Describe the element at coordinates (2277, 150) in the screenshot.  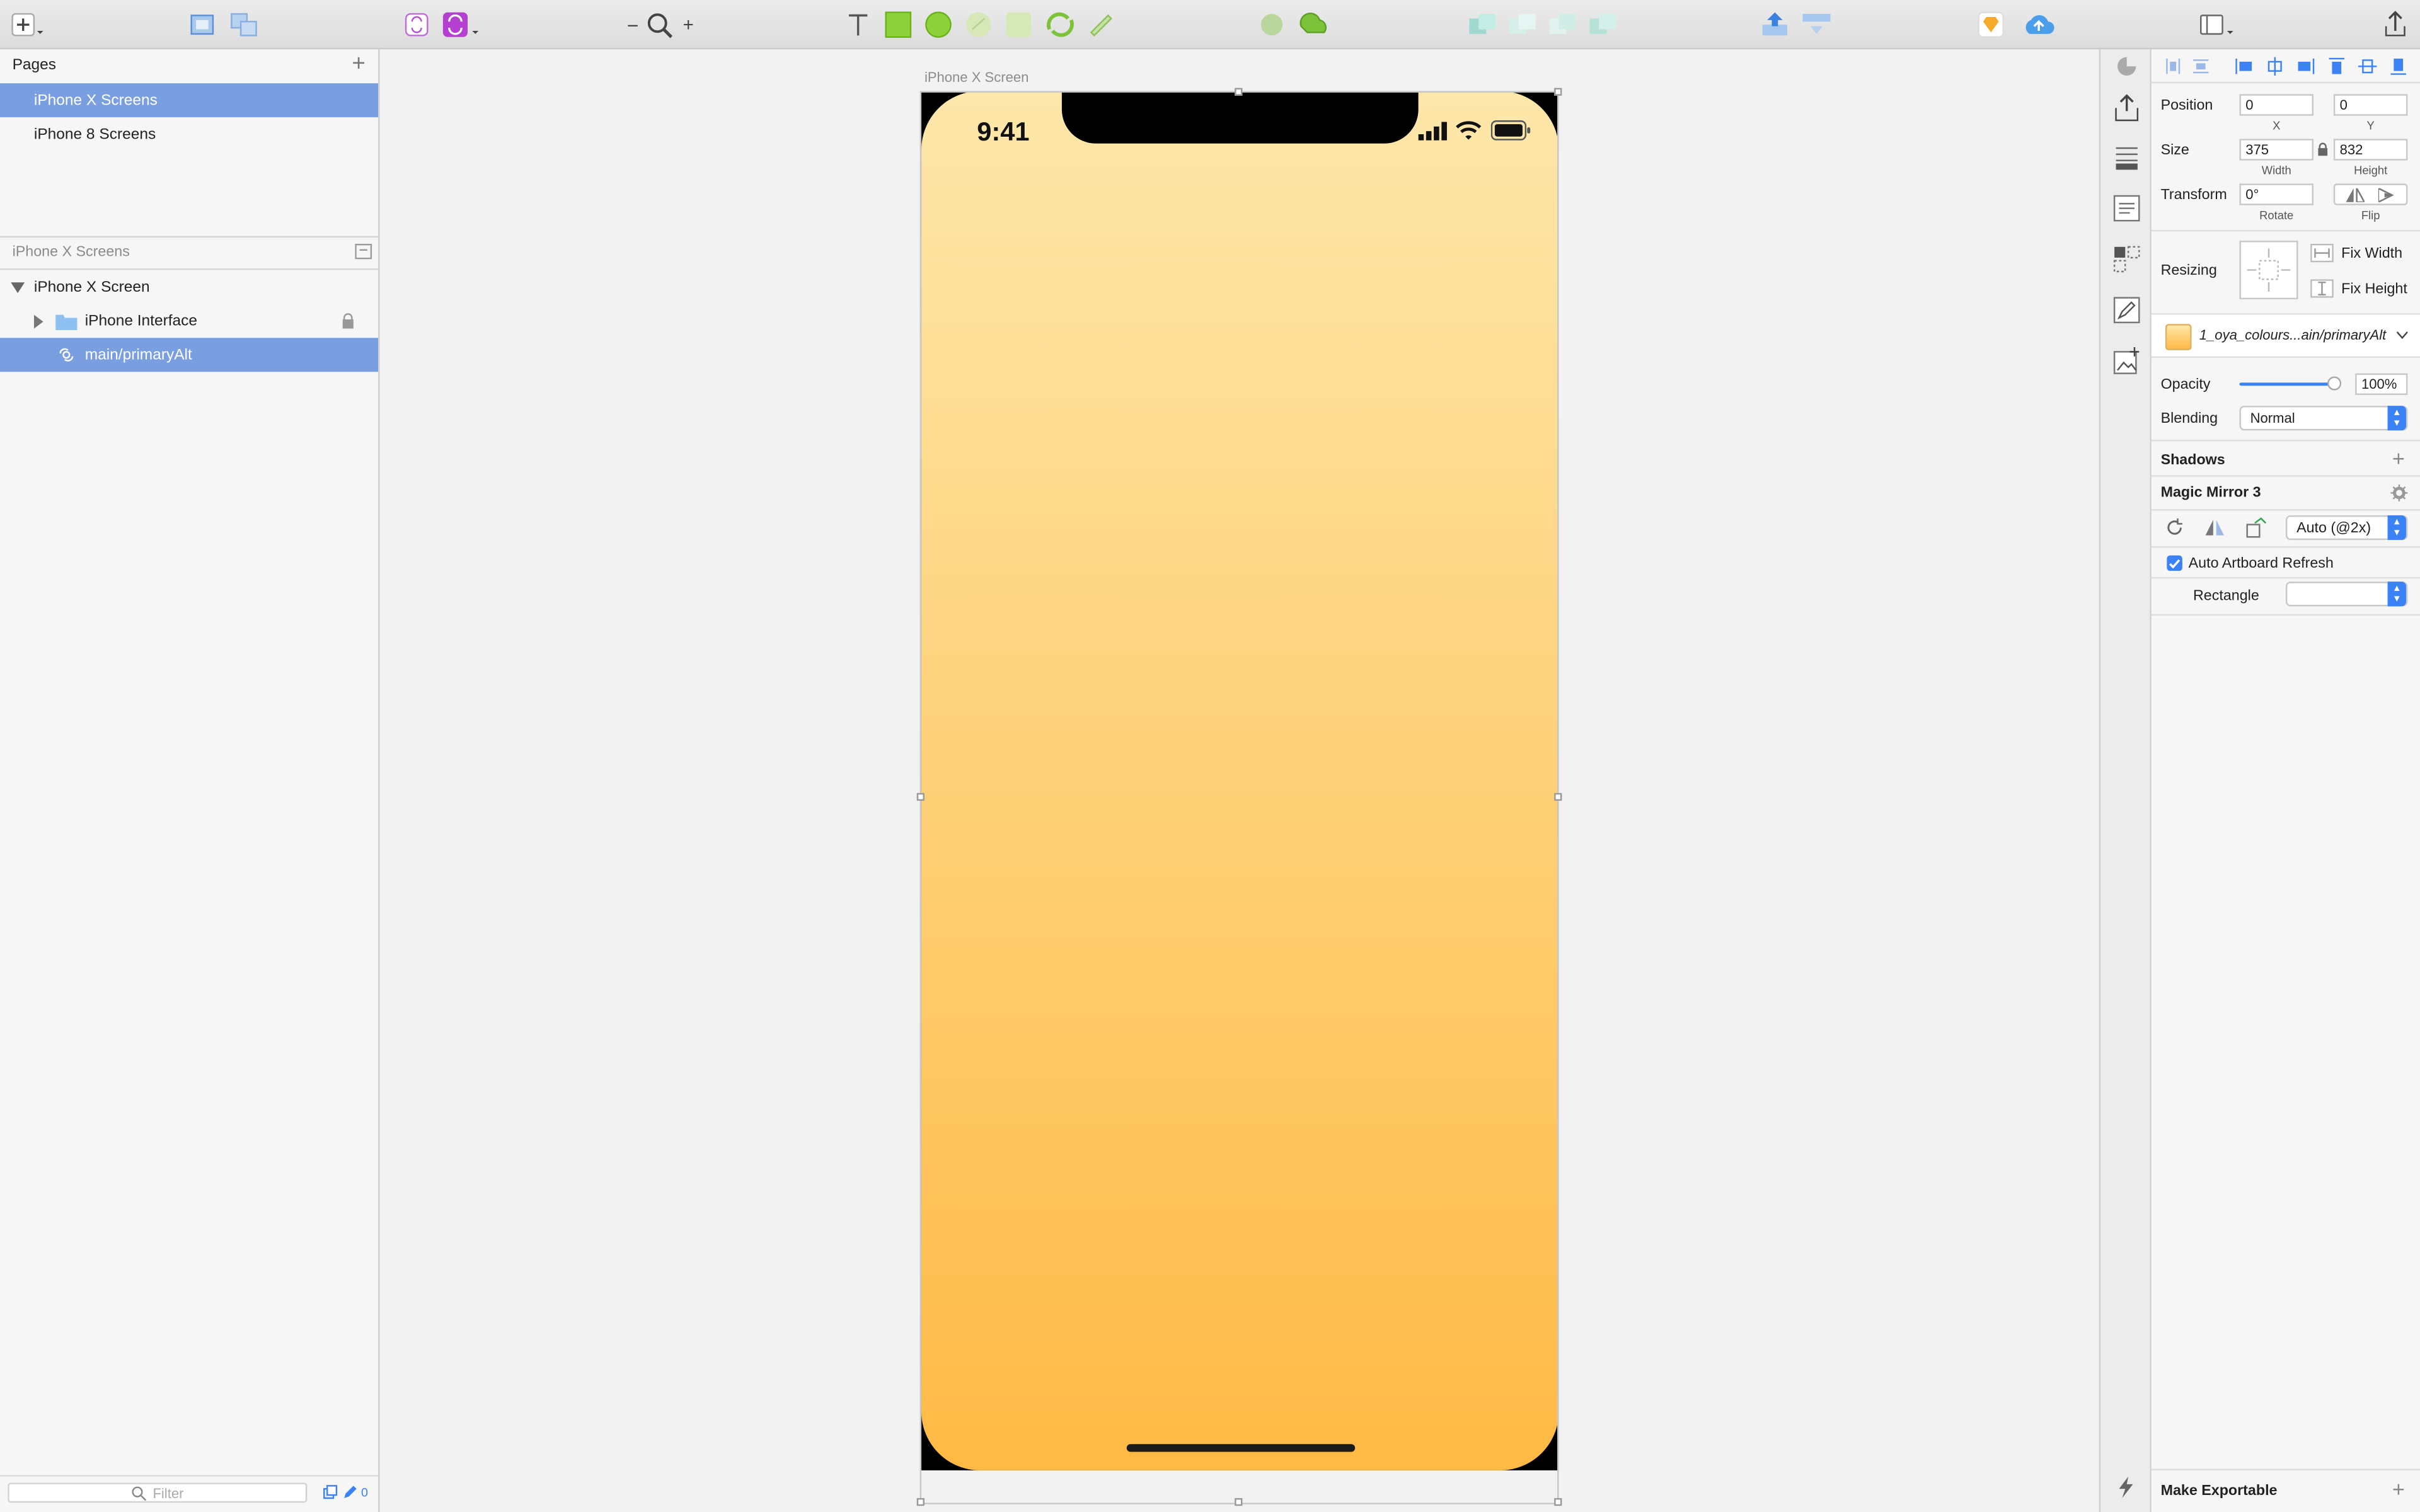
I see `width-field: 375` at that location.